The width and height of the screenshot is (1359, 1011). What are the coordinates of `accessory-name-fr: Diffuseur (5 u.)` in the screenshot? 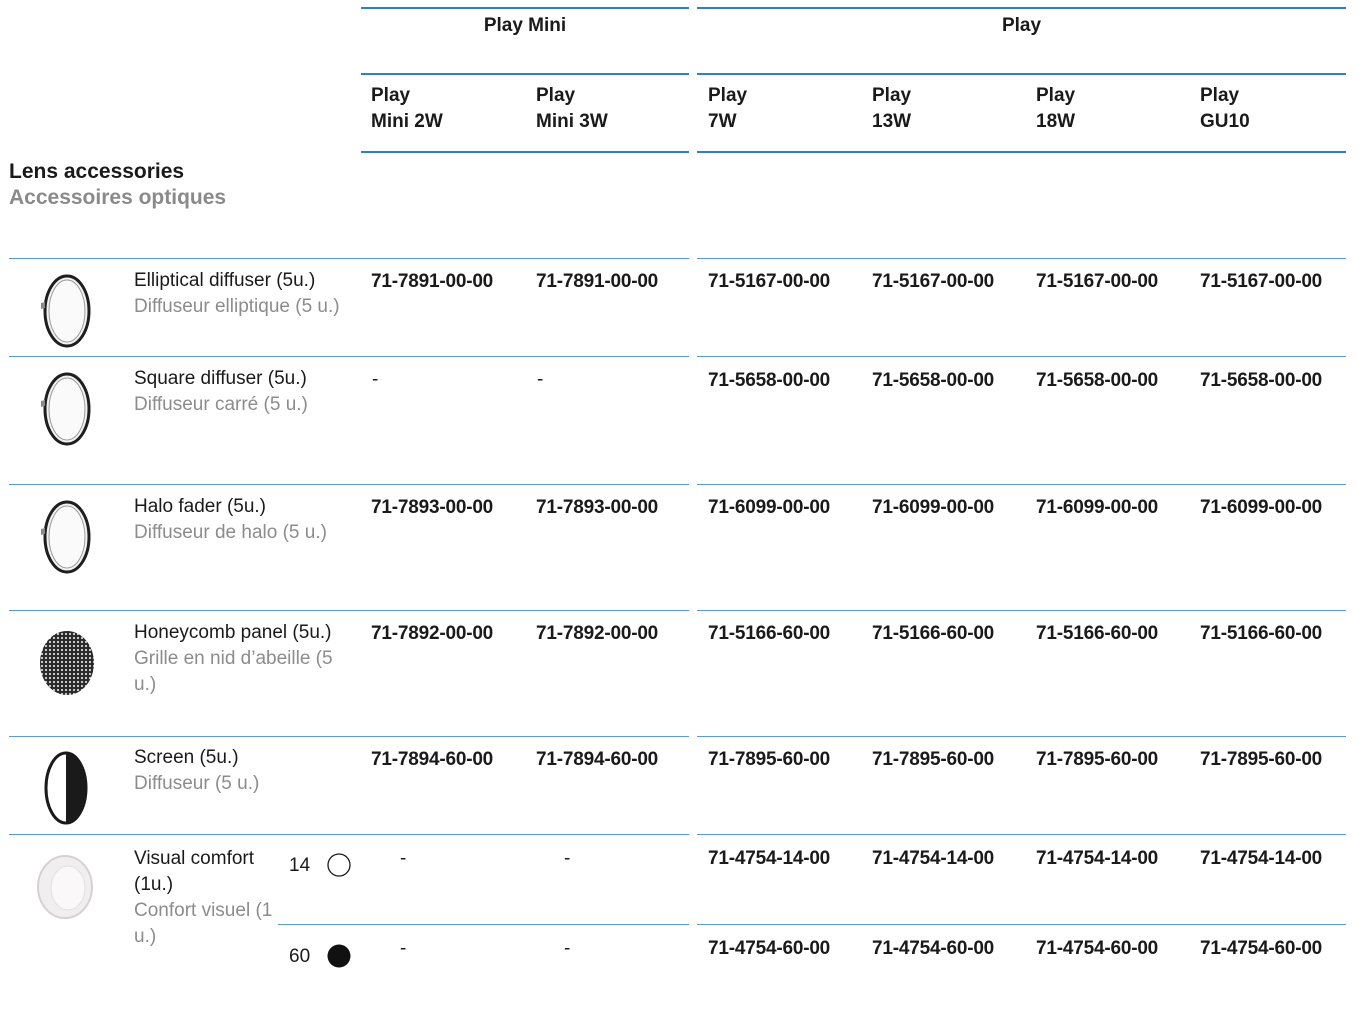 It's located at (197, 783).